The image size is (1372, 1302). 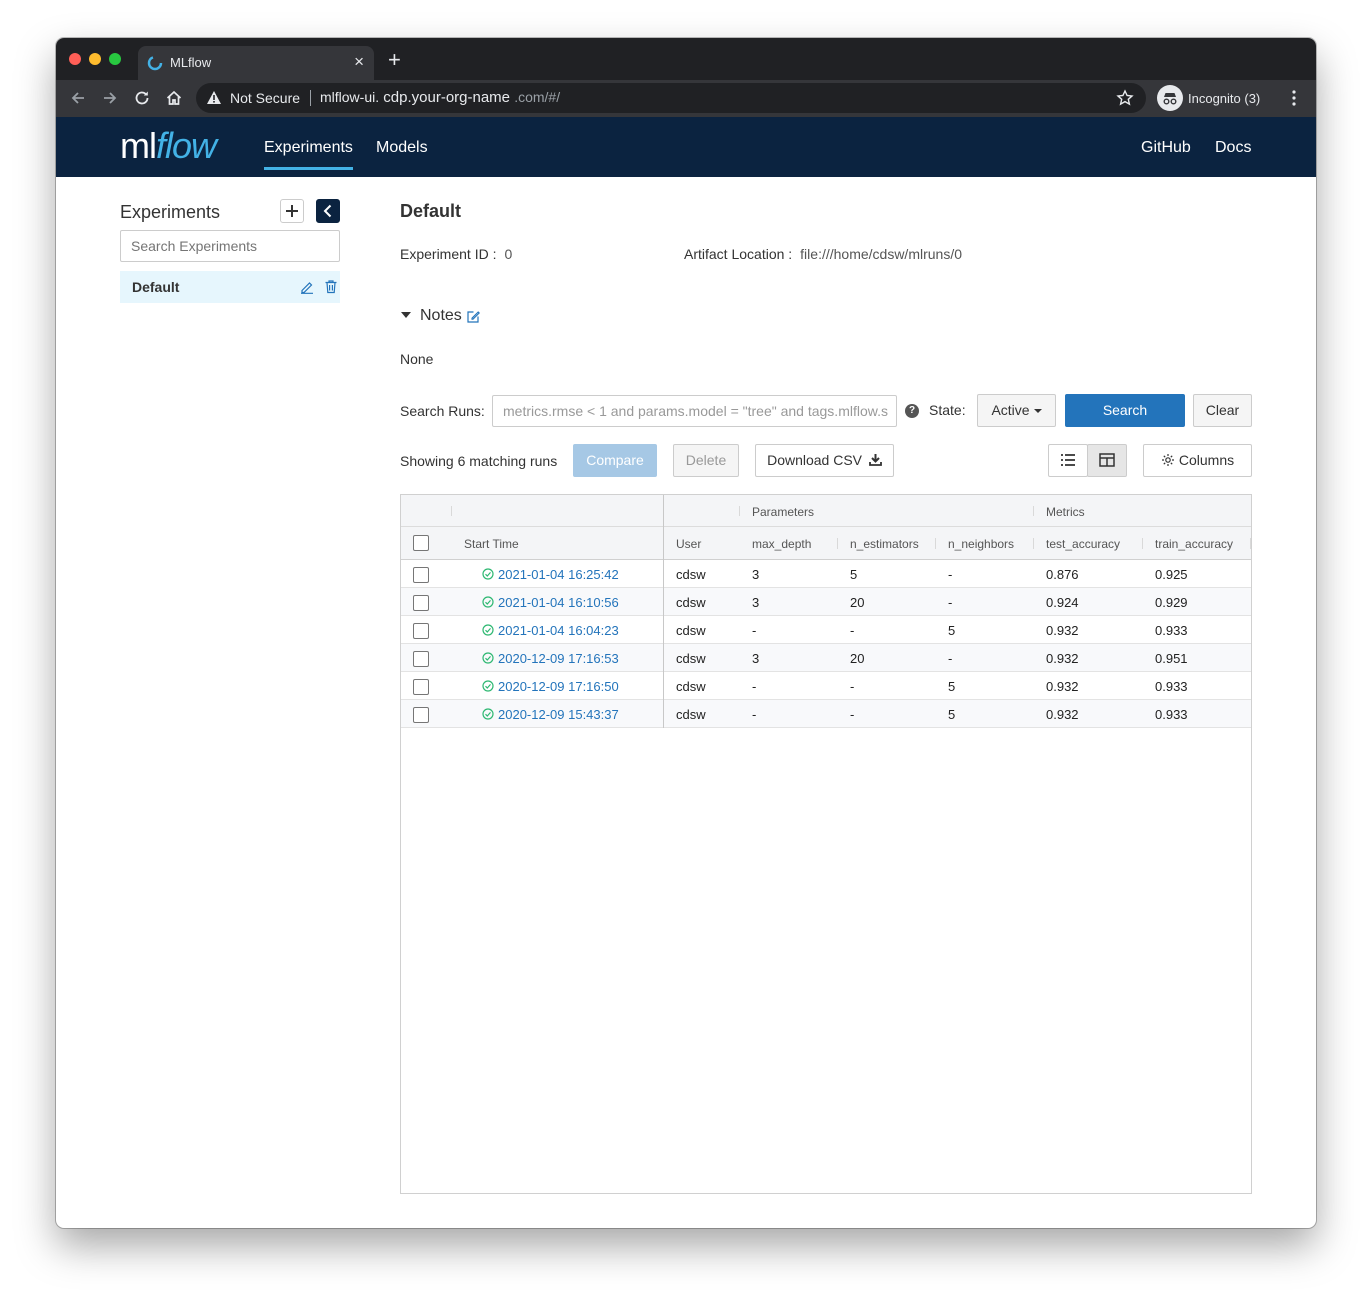 I want to click on grid-view-button, so click(x=1107, y=460).